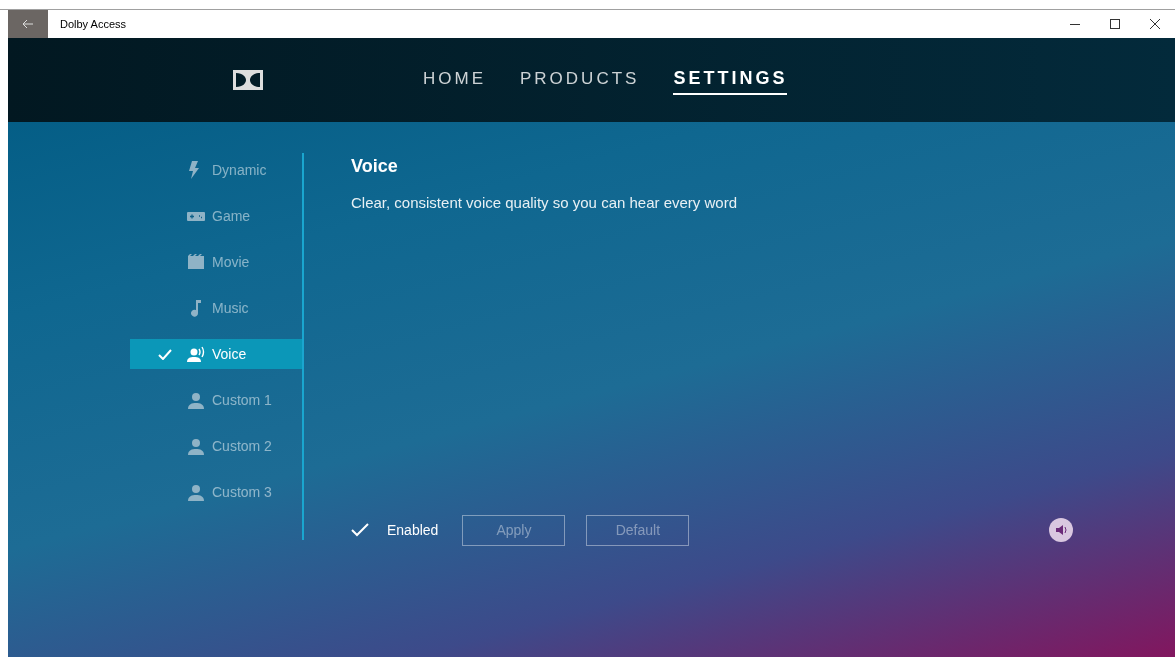  I want to click on nav-tab: HOME, so click(454, 80).